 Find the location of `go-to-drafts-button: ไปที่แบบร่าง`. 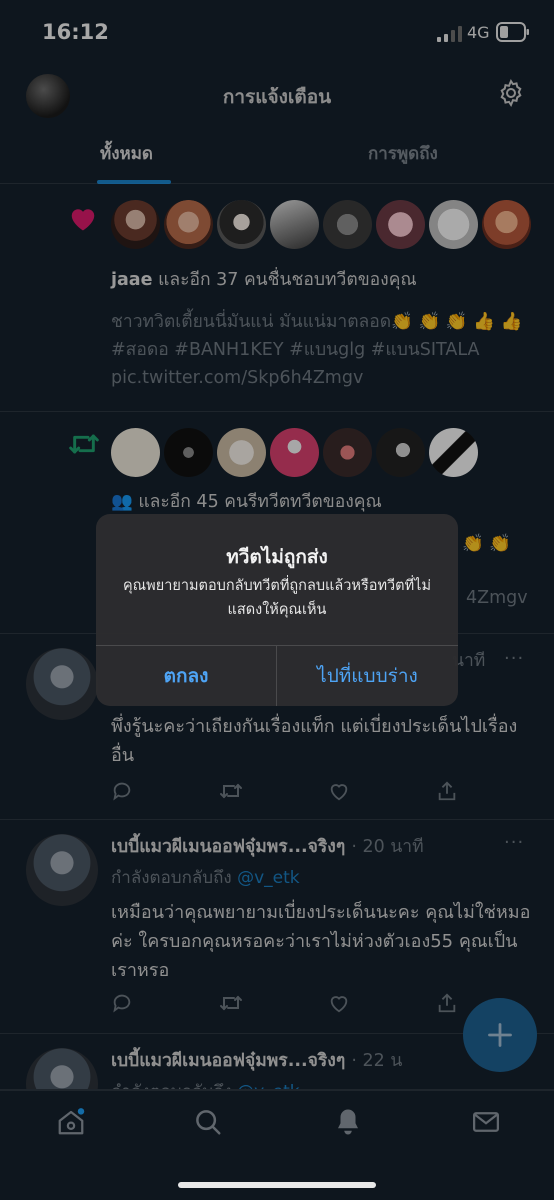

go-to-drafts-button: ไปที่แบบร่าง is located at coordinates (367, 675).